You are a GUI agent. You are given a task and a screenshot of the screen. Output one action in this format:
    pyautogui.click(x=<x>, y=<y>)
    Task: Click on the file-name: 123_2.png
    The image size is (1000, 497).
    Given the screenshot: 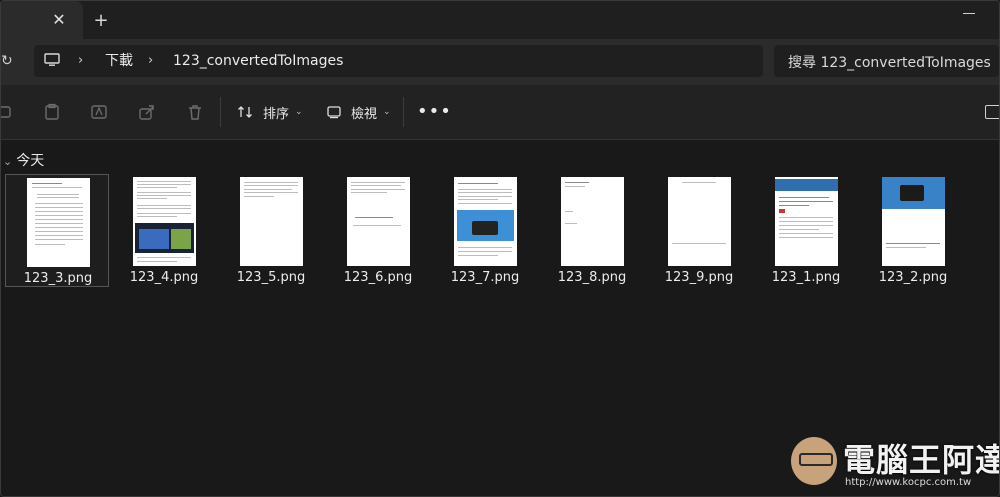 What is the action you would take?
    pyautogui.click(x=913, y=277)
    